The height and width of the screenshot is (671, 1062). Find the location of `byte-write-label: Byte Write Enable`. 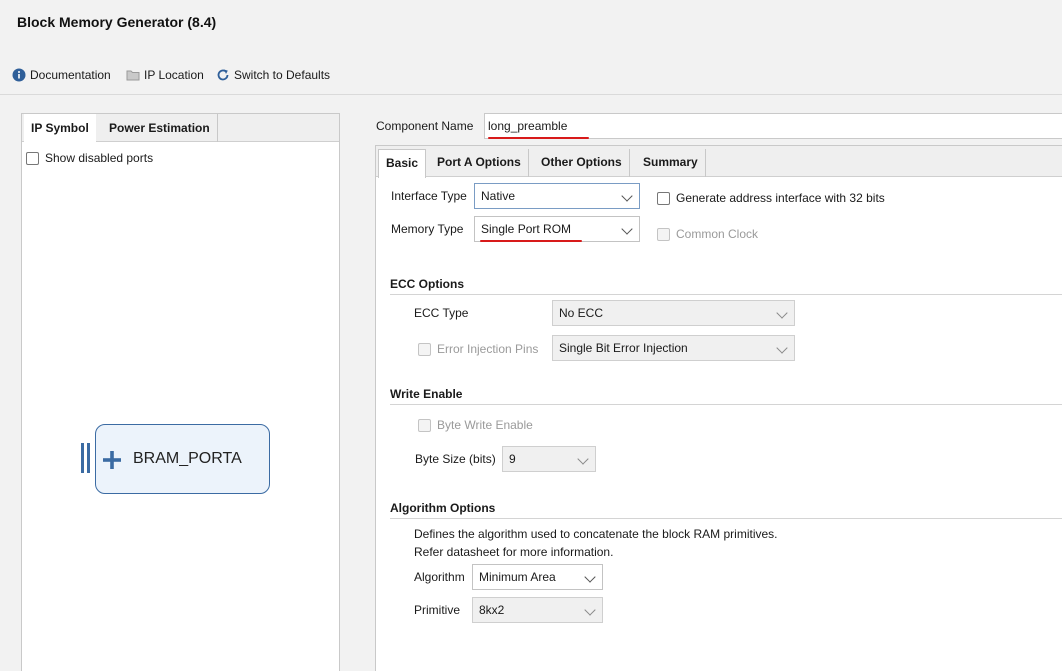

byte-write-label: Byte Write Enable is located at coordinates (485, 425).